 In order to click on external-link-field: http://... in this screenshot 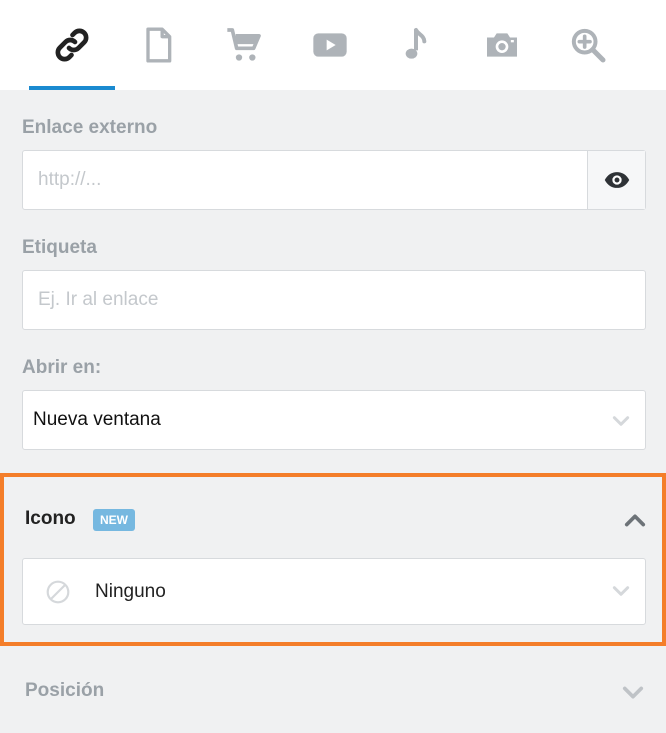, I will do `click(334, 180)`.